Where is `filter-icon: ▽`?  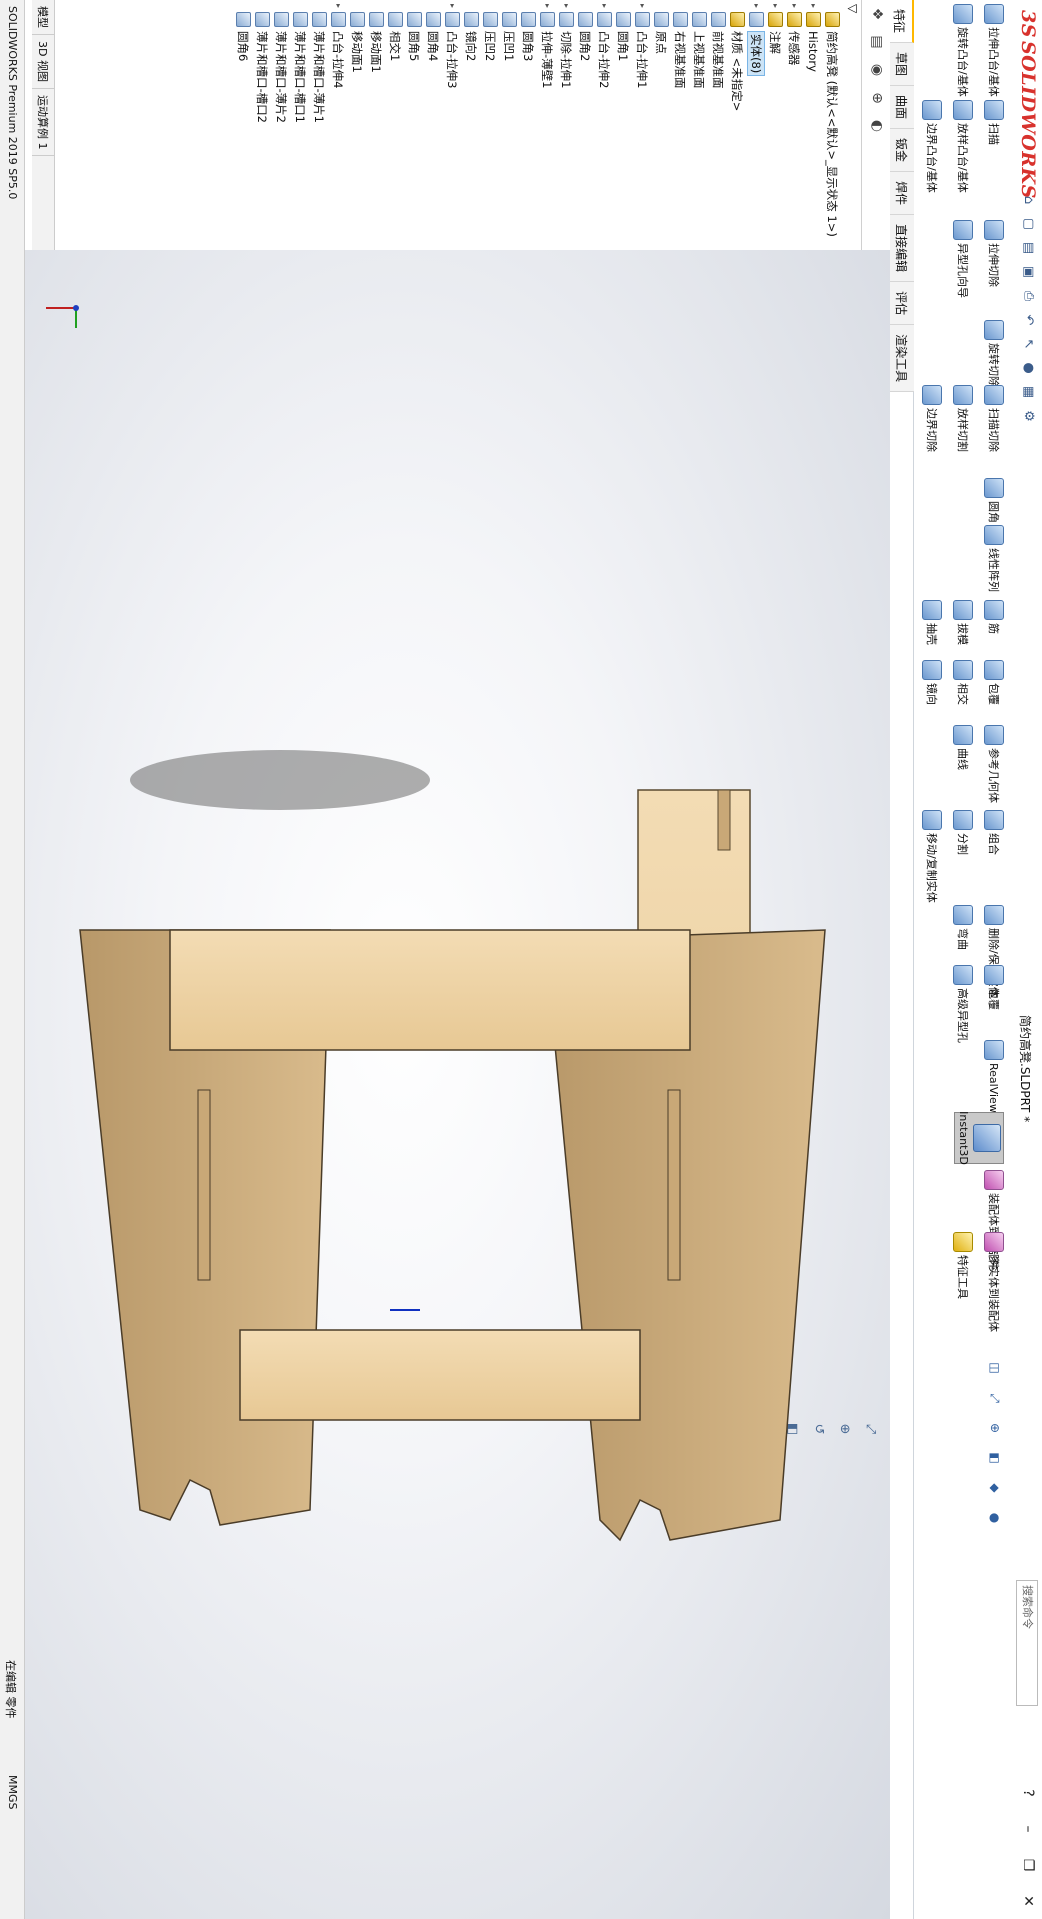 filter-icon: ▽ is located at coordinates (853, 8).